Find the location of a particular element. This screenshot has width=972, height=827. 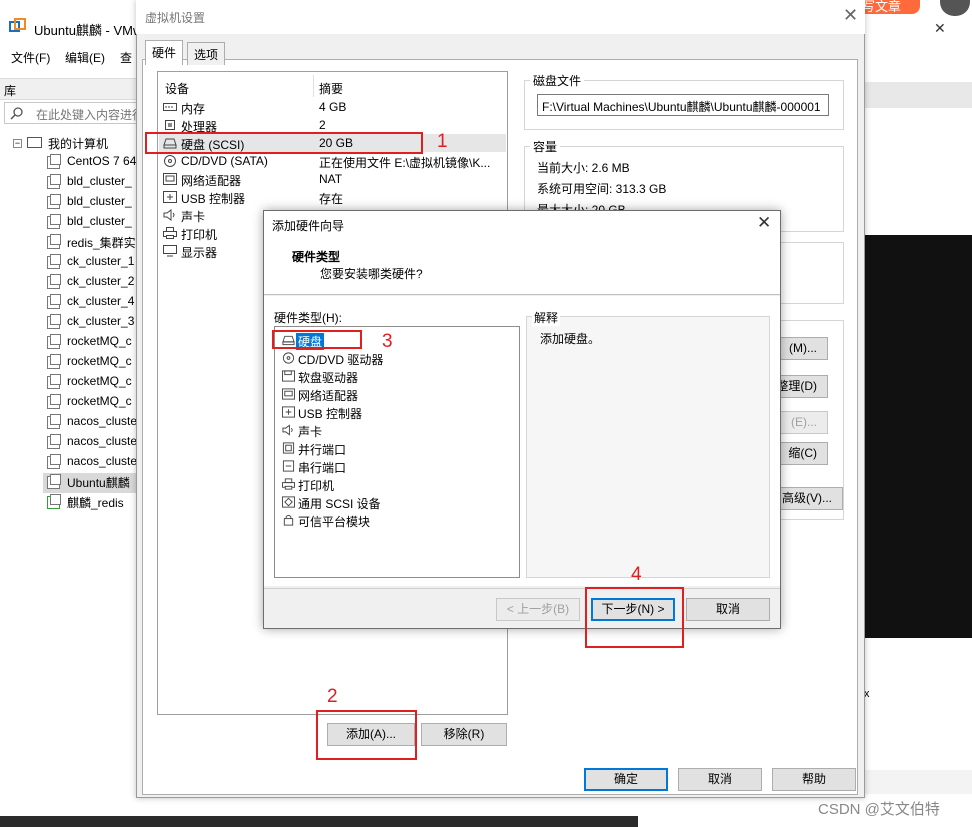

summary-column-header: 摘要 is located at coordinates (331, 88).